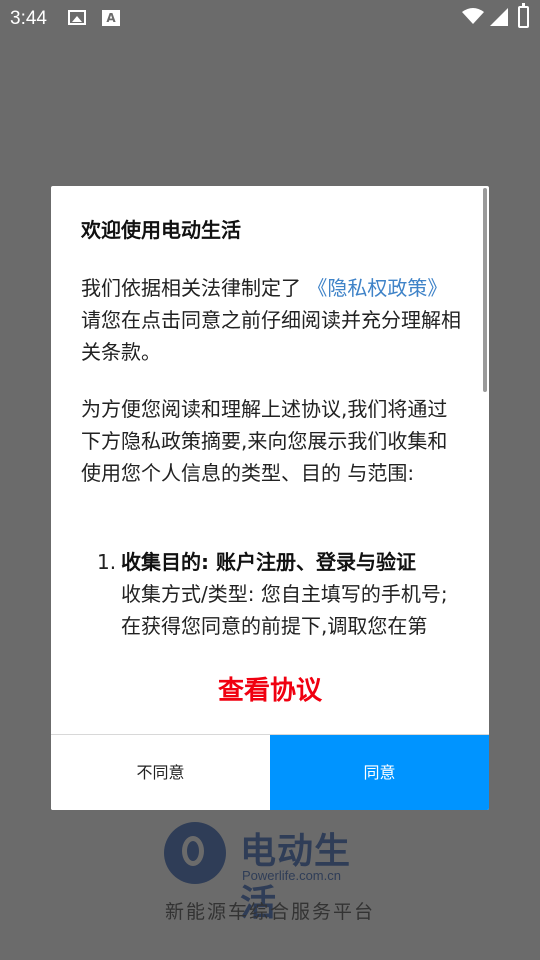 The image size is (540, 960). What do you see at coordinates (271, 336) in the screenshot?
I see `intro-text-after: 请您在点击同意之前仔细阅读并充分理解相关条款。` at bounding box center [271, 336].